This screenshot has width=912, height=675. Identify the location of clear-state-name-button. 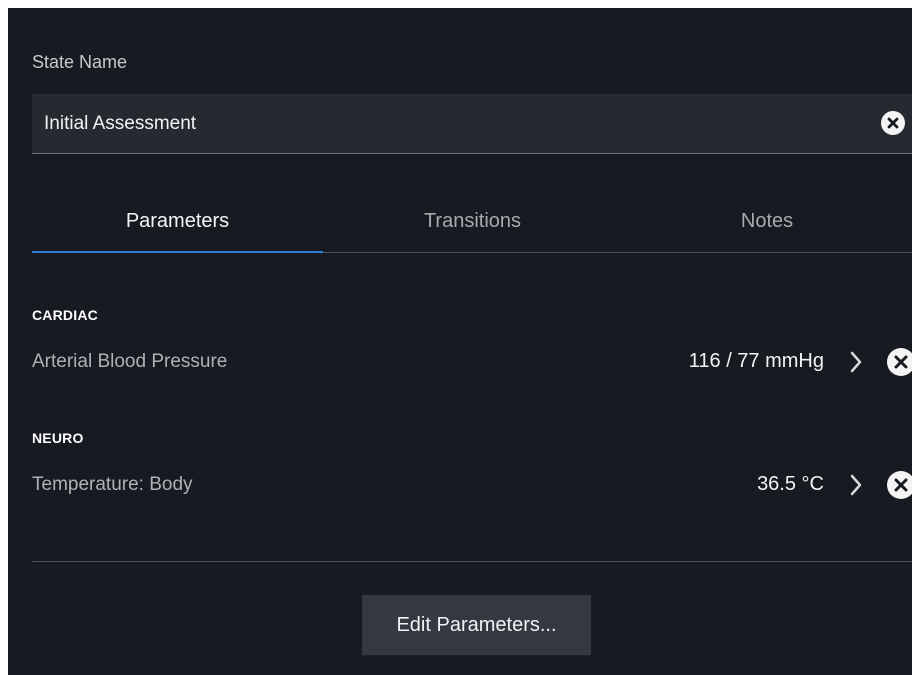
(893, 123).